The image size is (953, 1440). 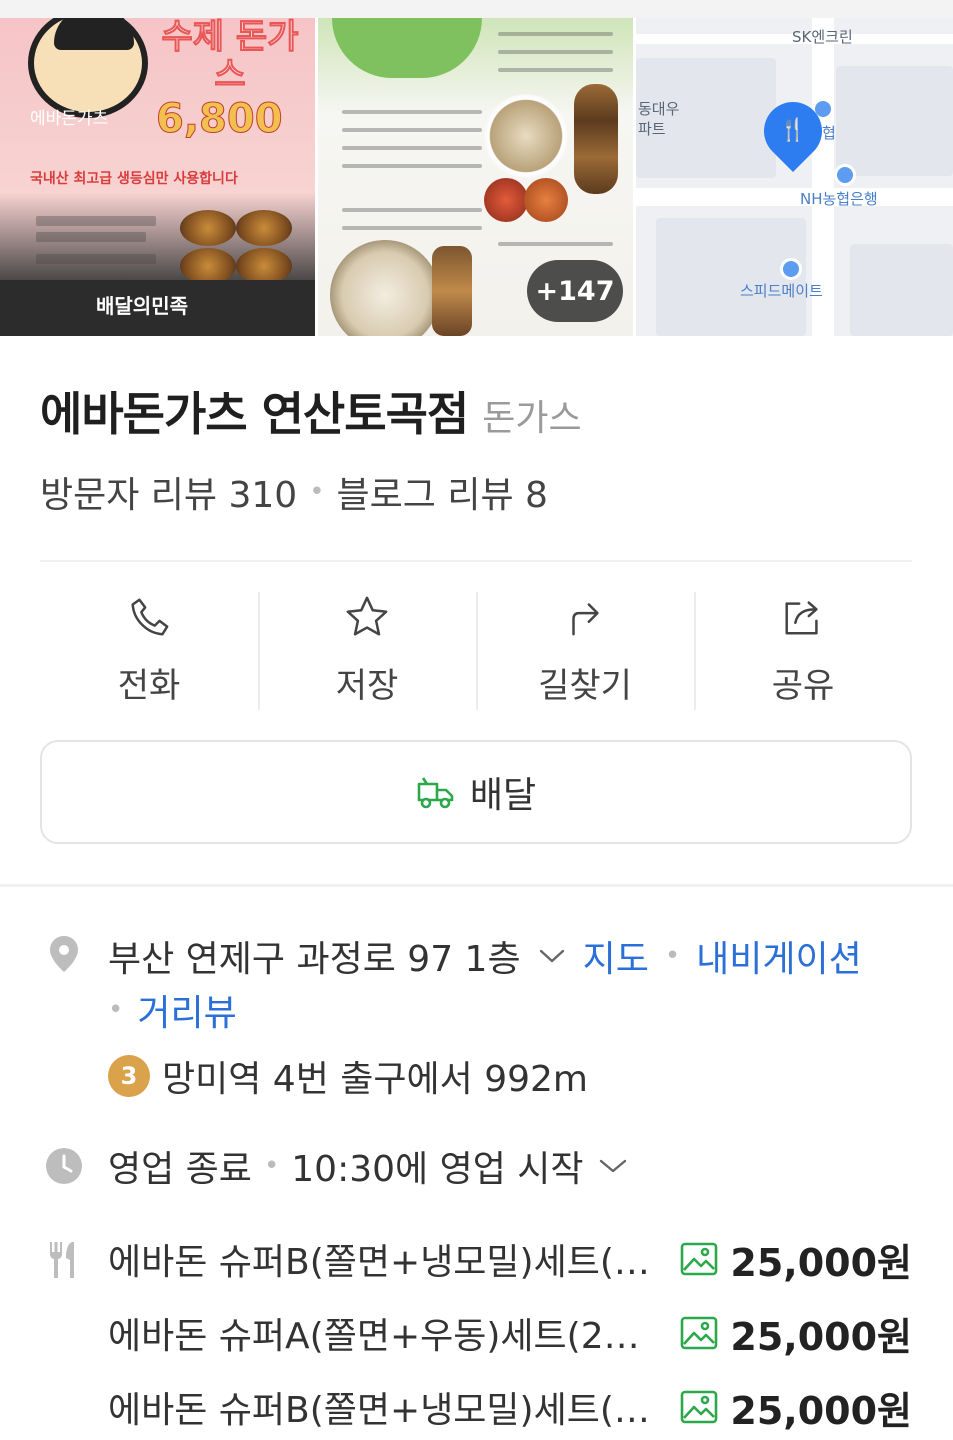 I want to click on poster-title: 수제 돈가스, so click(x=230, y=56).